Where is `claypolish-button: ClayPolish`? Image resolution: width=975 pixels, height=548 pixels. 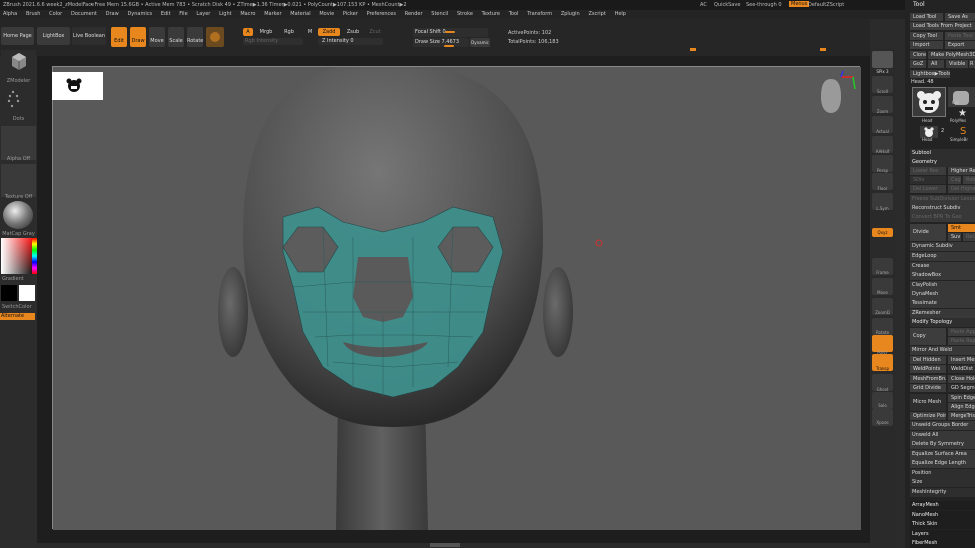
claypolish-button: ClayPolish is located at coordinates (942, 285).